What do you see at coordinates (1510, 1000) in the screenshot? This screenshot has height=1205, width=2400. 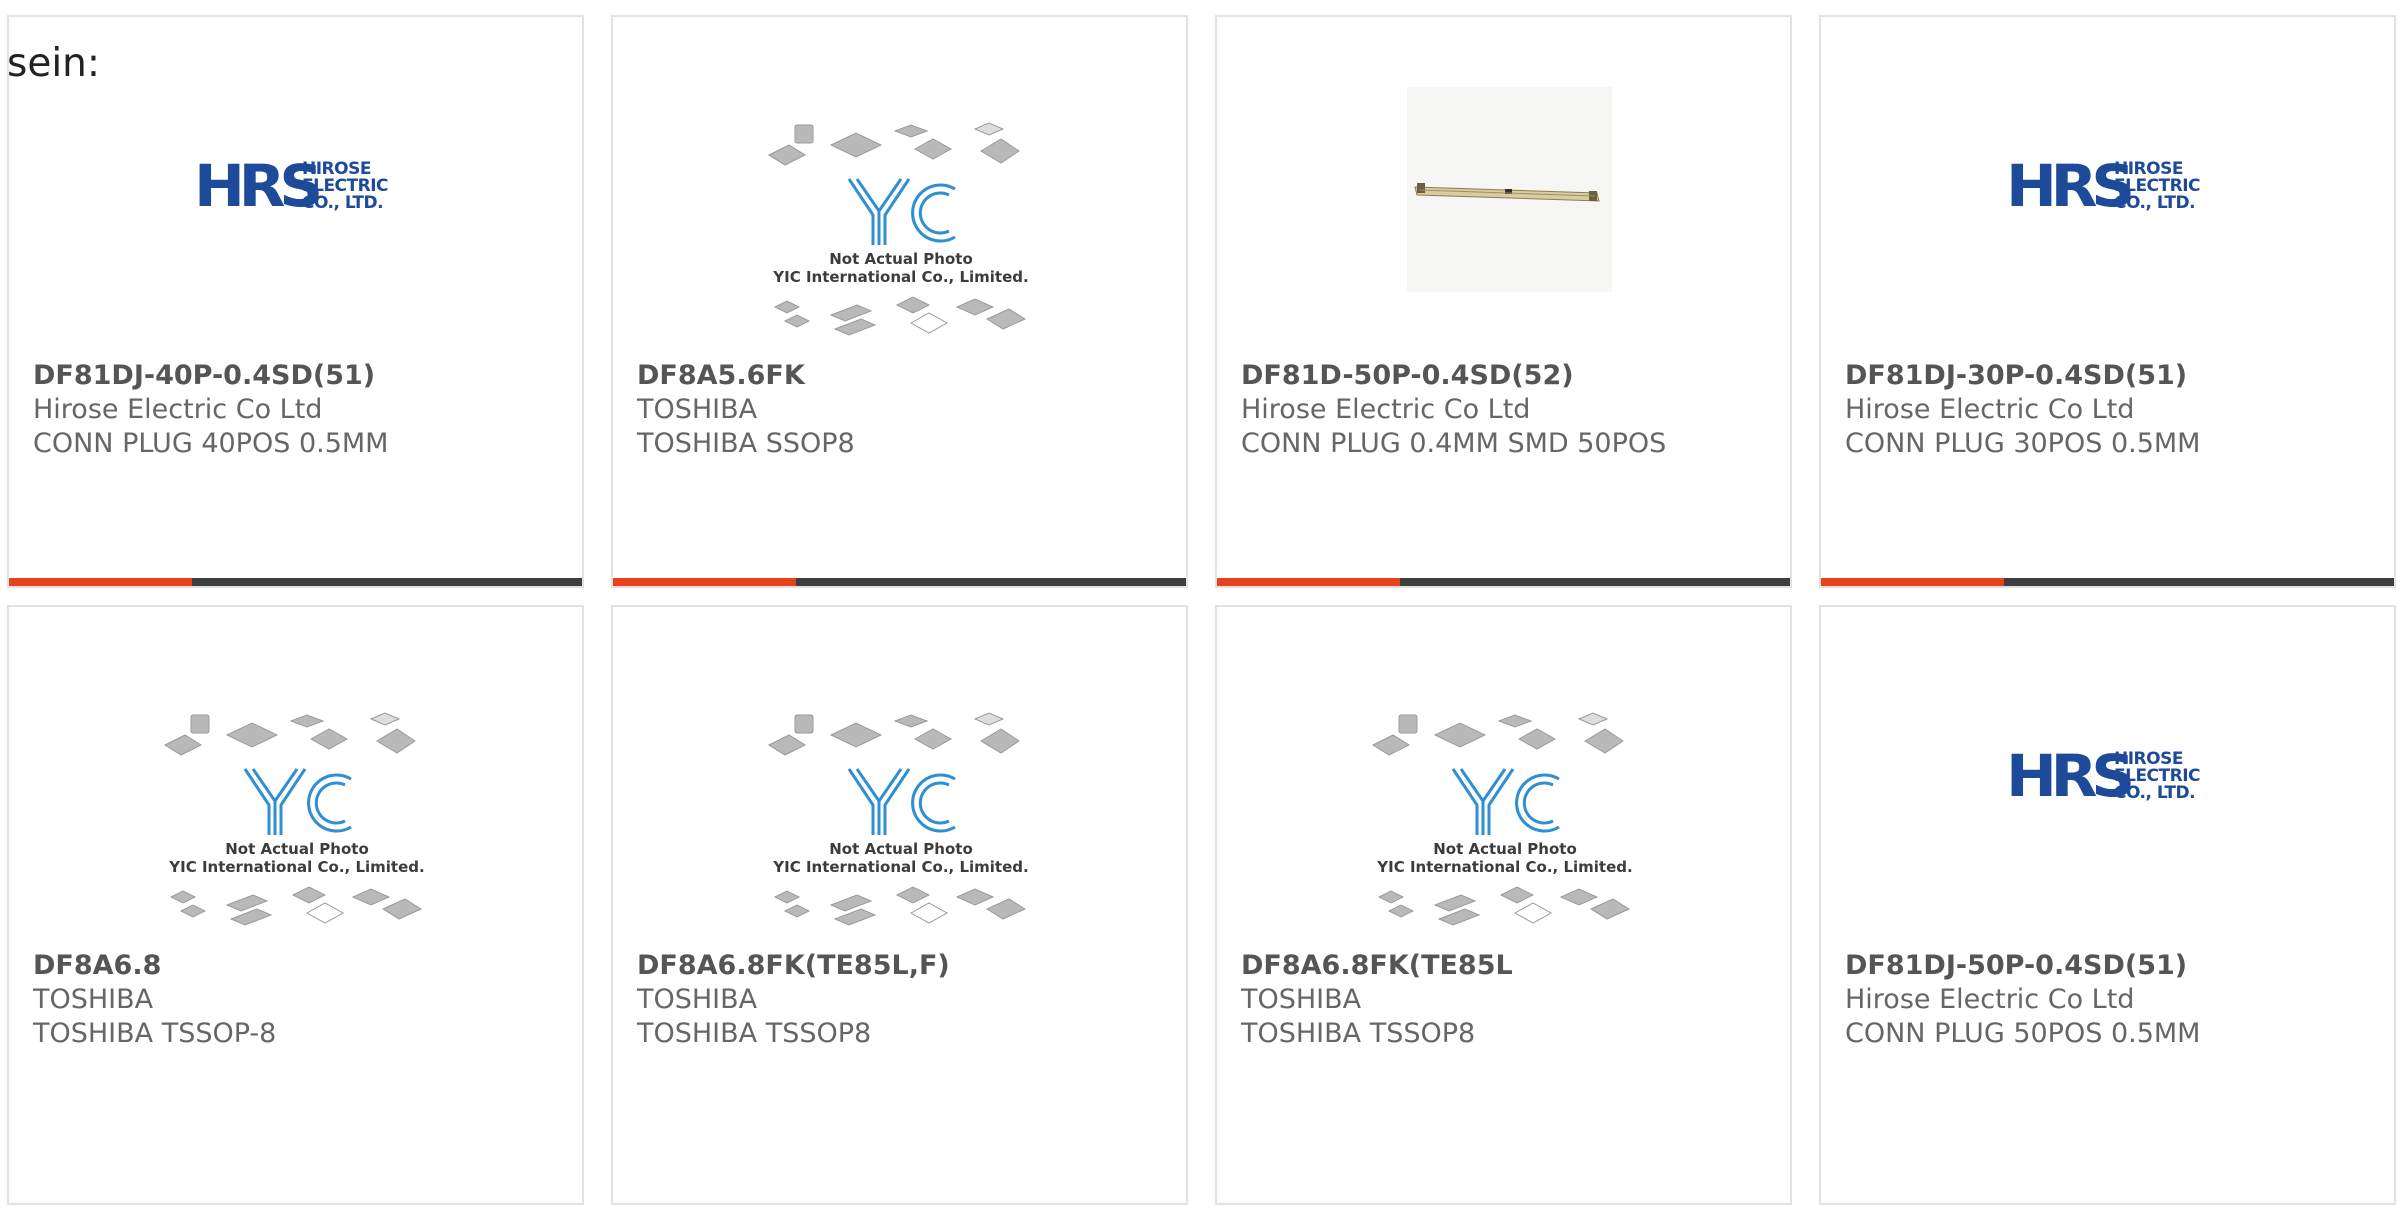 I see `product-info: DF8A6.8FK(TE85L TOSHIBA TOSHIBA TSSOP8` at bounding box center [1510, 1000].